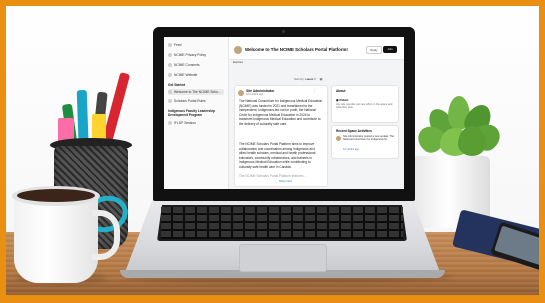 The height and width of the screenshot is (303, 545). Describe the element at coordinates (56, 195) in the screenshot. I see `coffee` at that location.